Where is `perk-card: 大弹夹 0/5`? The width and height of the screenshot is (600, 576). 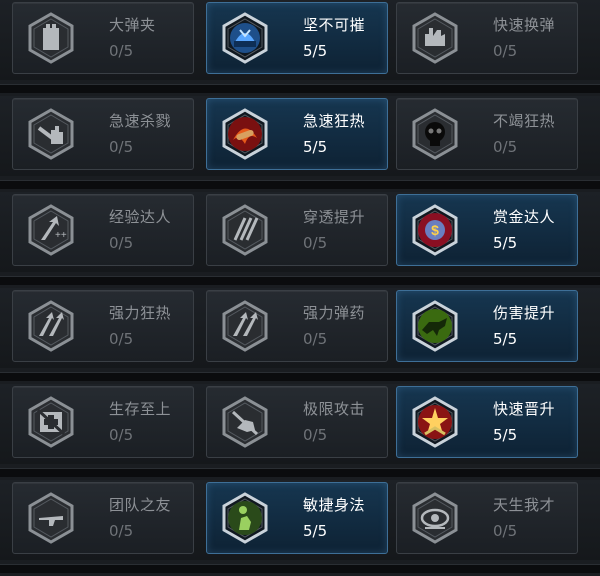
perk-card: 大弹夹 0/5 is located at coordinates (103, 38).